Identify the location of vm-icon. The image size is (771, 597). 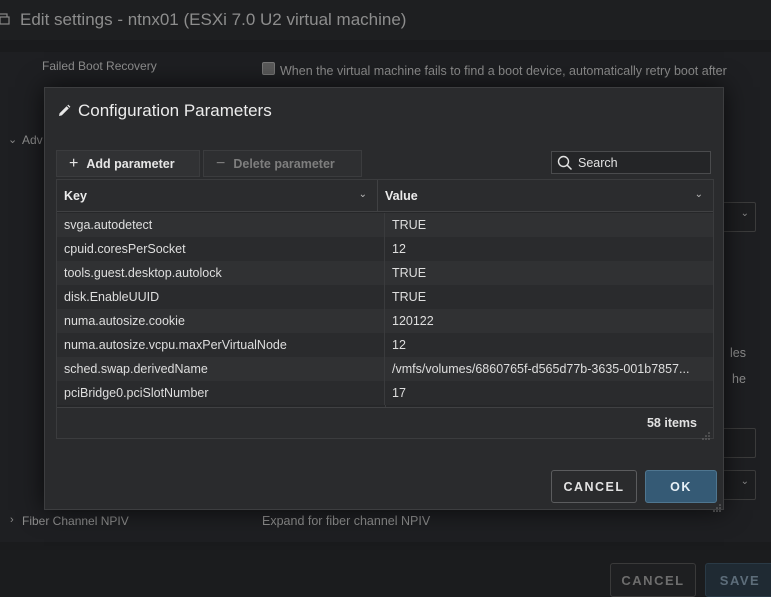
(6, 20).